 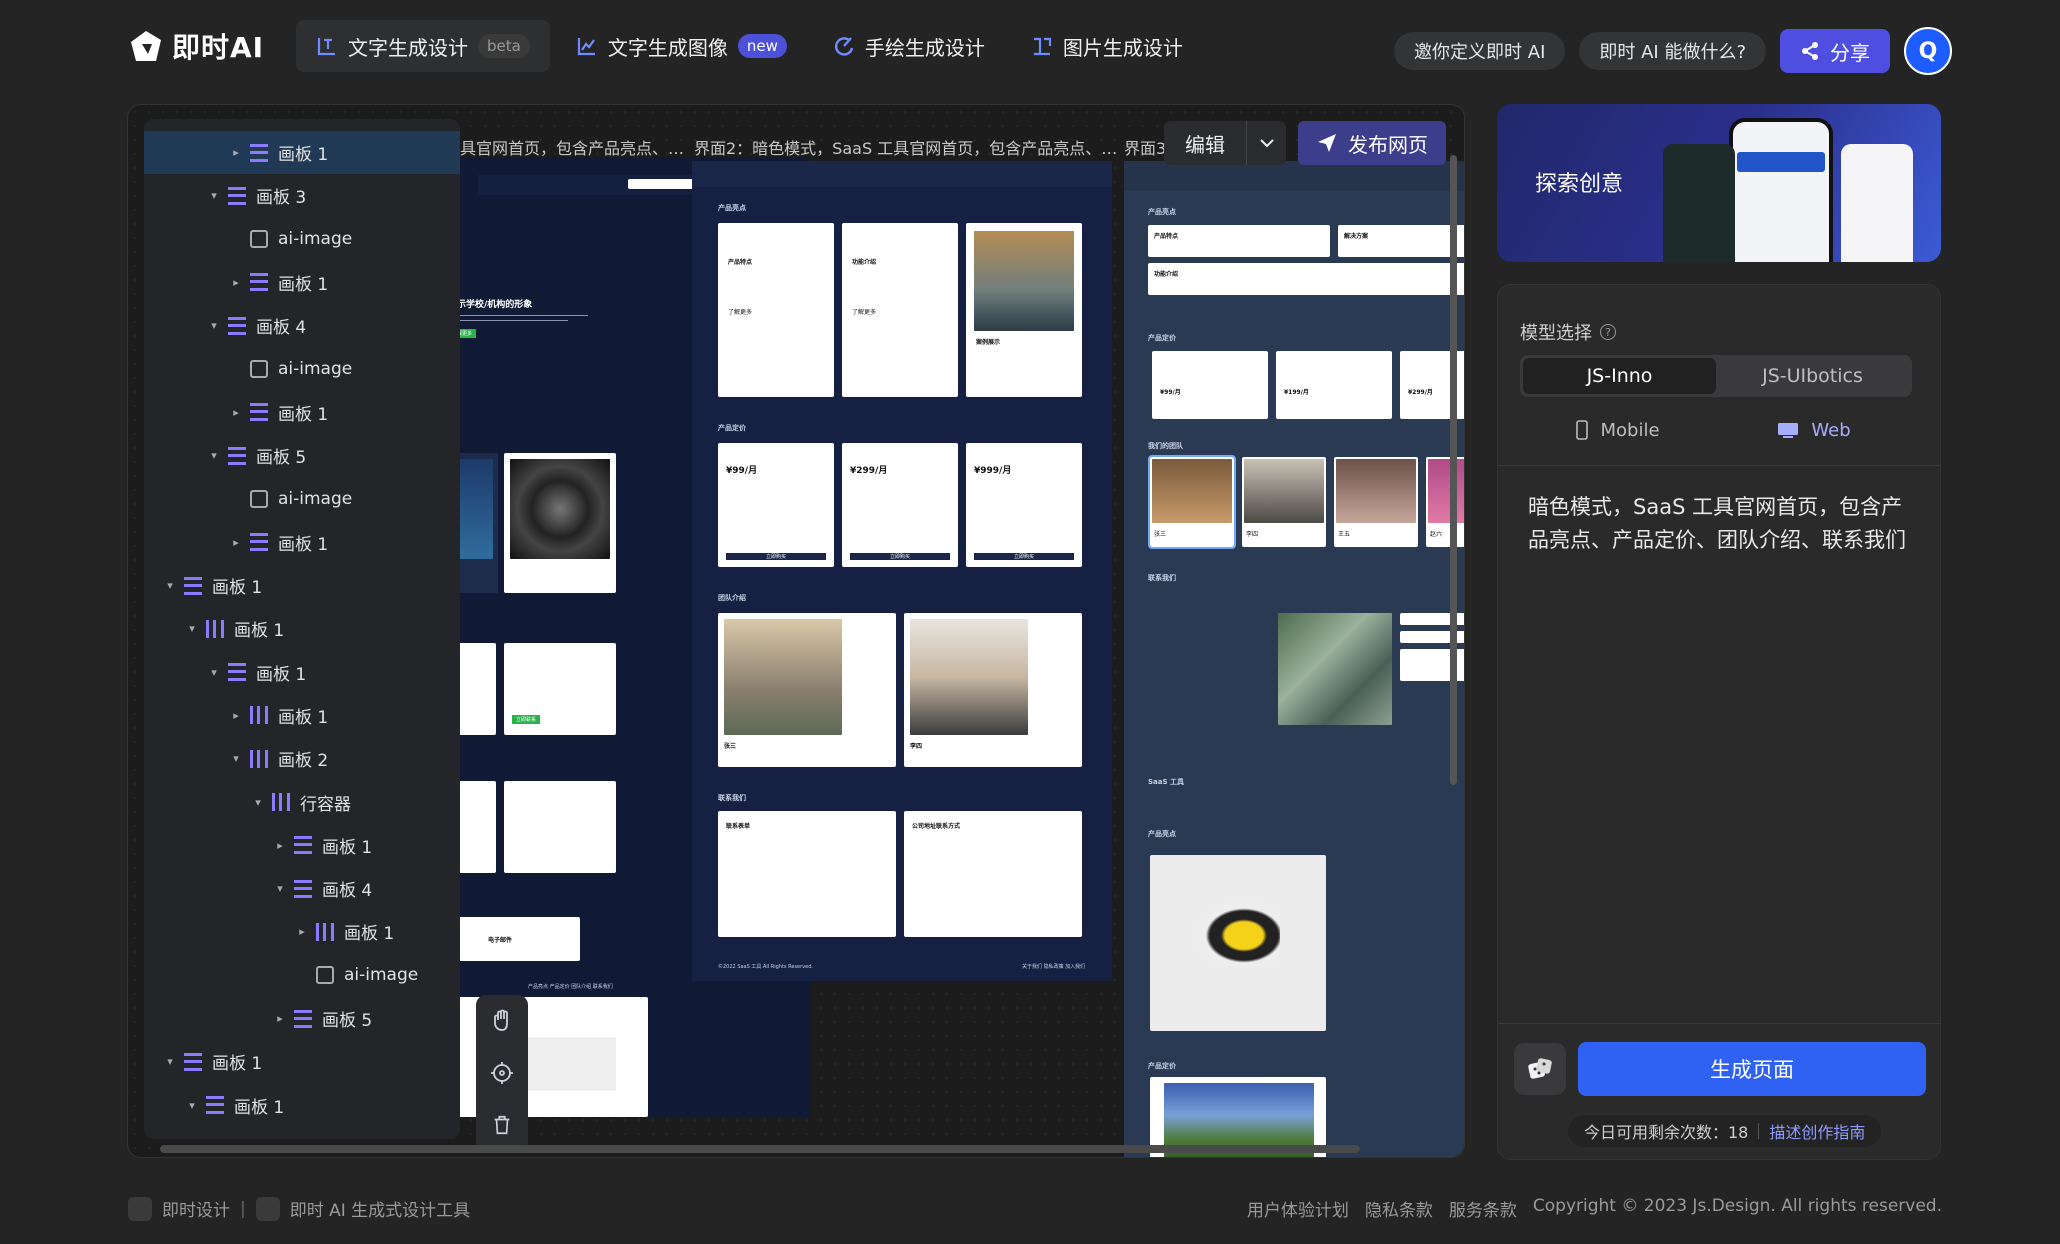 I want to click on screen-caption-3: 界面3, so click(x=1145, y=148).